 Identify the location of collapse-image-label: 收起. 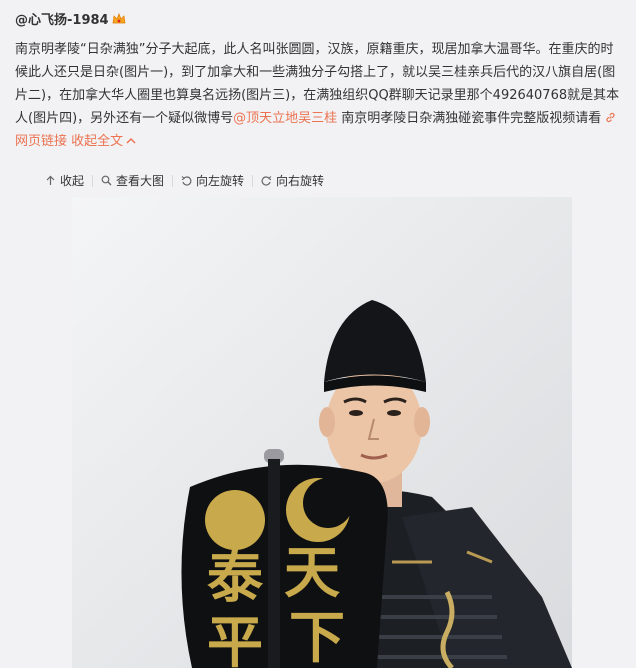
(72, 181).